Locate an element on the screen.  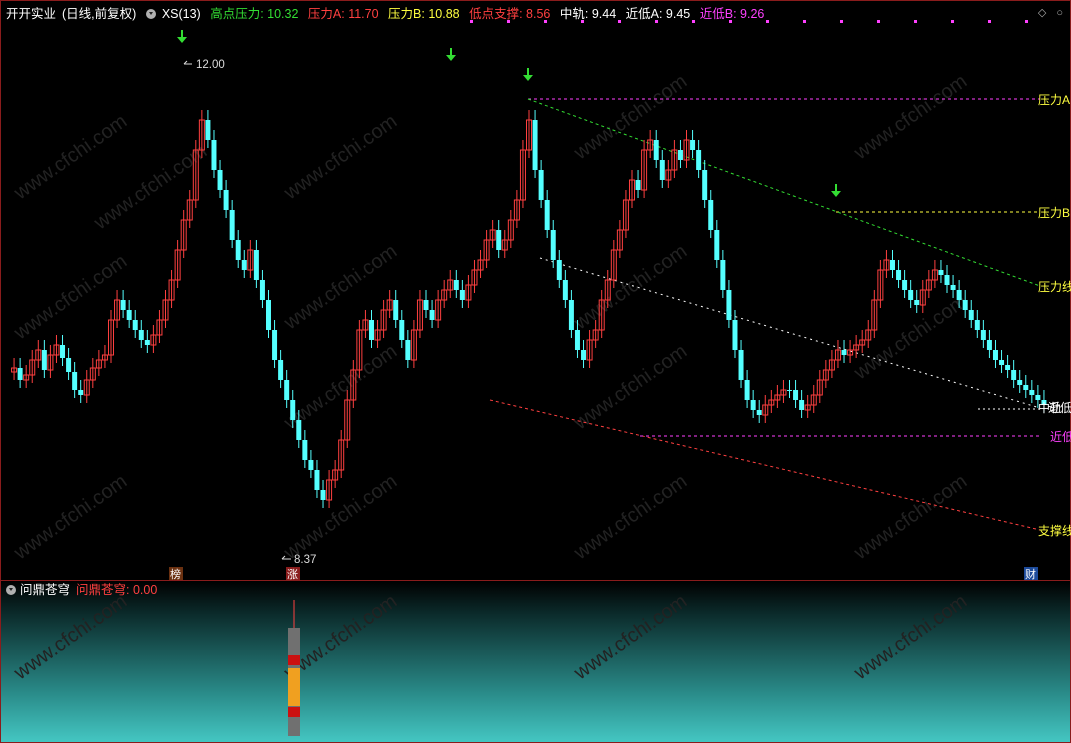
corner-controls: ◇ ○ is located at coordinates (1045, 12).